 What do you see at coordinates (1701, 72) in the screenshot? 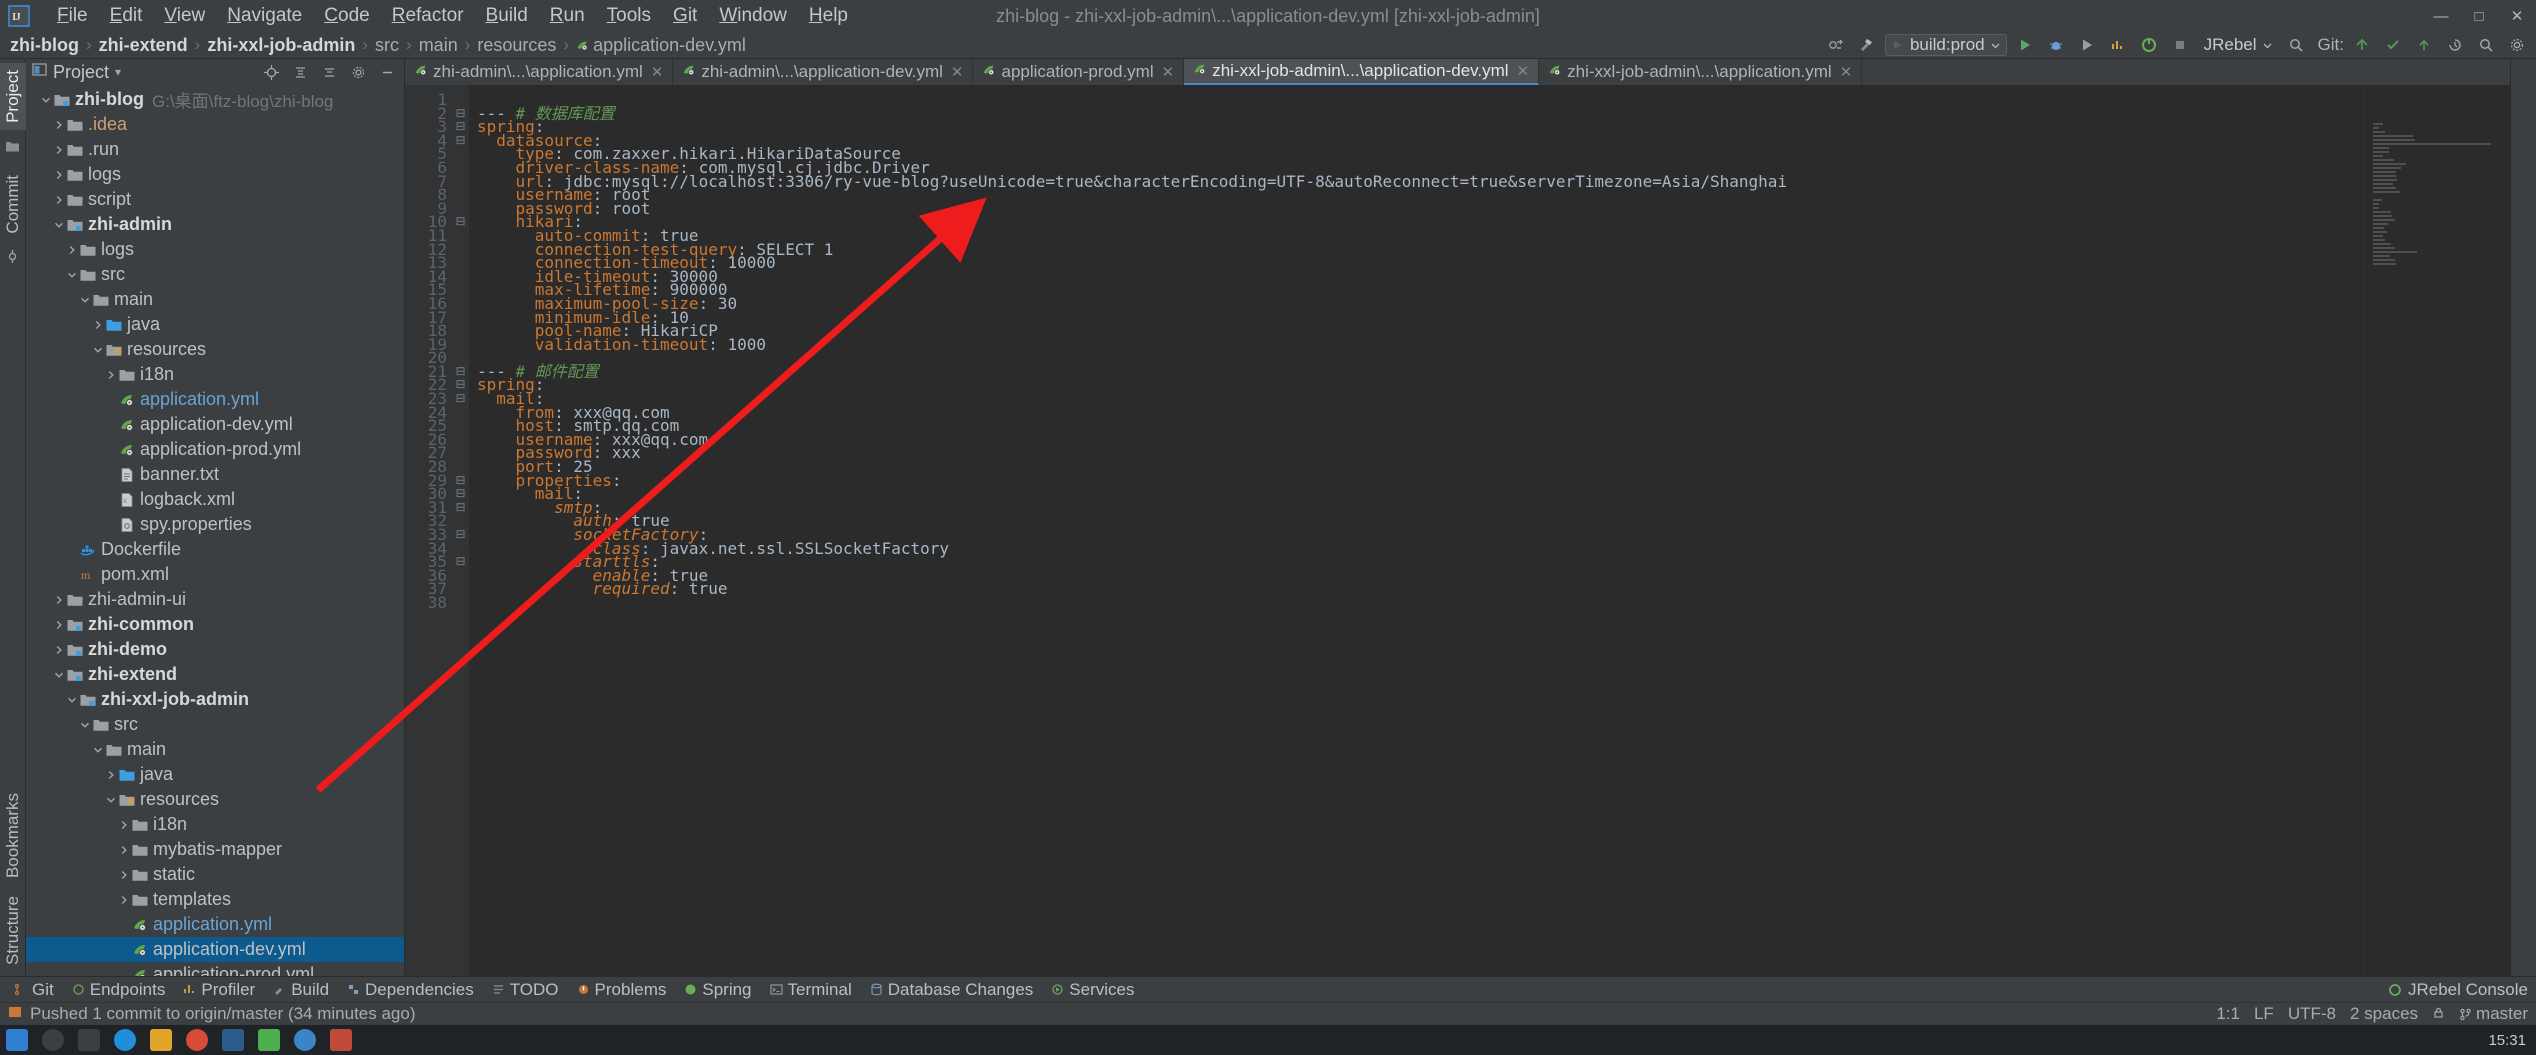
I see `editor-tab-4: zhi-xxl-job-admin\...\application.yml ✕` at bounding box center [1701, 72].